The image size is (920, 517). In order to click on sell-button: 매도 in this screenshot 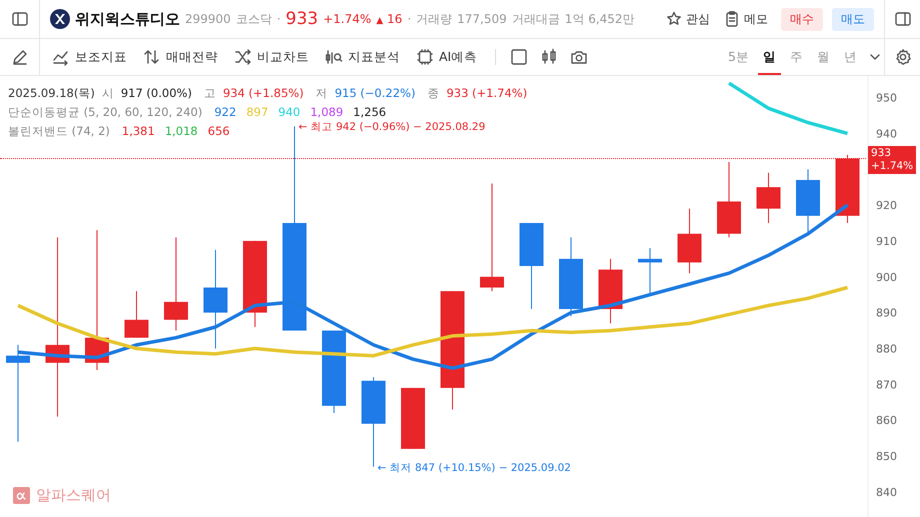, I will do `click(853, 19)`.